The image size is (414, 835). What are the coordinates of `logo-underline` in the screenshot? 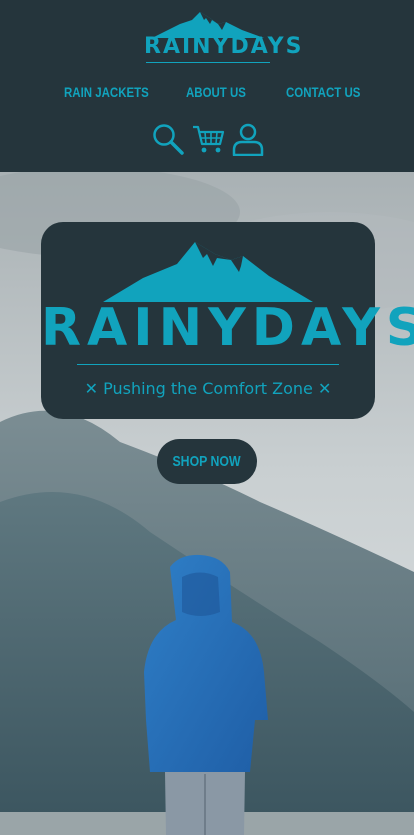 It's located at (208, 62).